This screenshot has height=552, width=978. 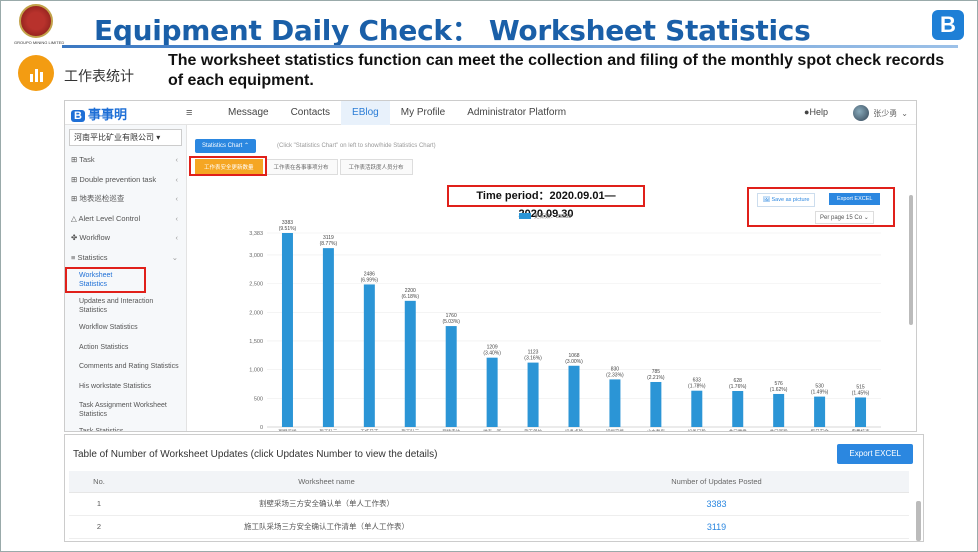 What do you see at coordinates (89, 257) in the screenshot?
I see `sidebar-item-label: ≡ Statistics` at bounding box center [89, 257].